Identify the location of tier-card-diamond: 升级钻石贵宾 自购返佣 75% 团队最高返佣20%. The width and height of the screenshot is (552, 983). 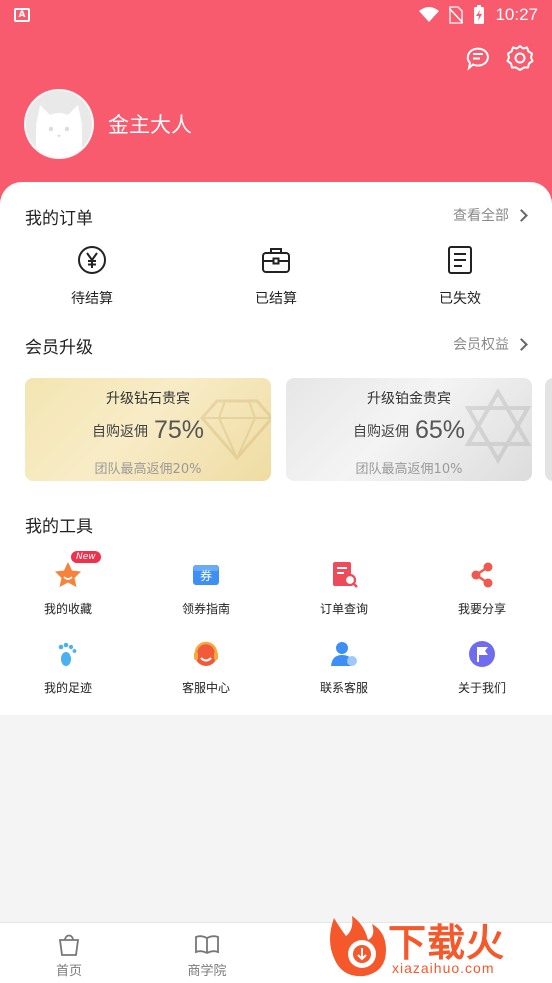
(148, 429).